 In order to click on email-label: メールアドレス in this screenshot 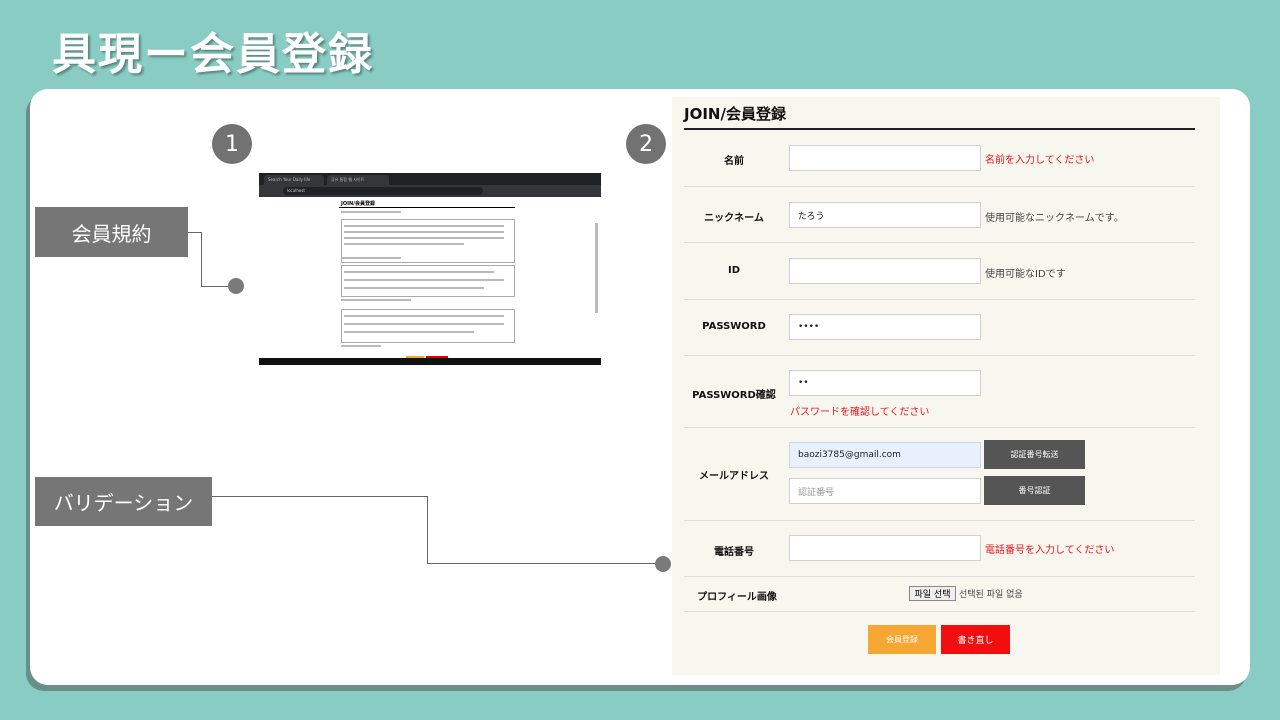, I will do `click(734, 476)`.